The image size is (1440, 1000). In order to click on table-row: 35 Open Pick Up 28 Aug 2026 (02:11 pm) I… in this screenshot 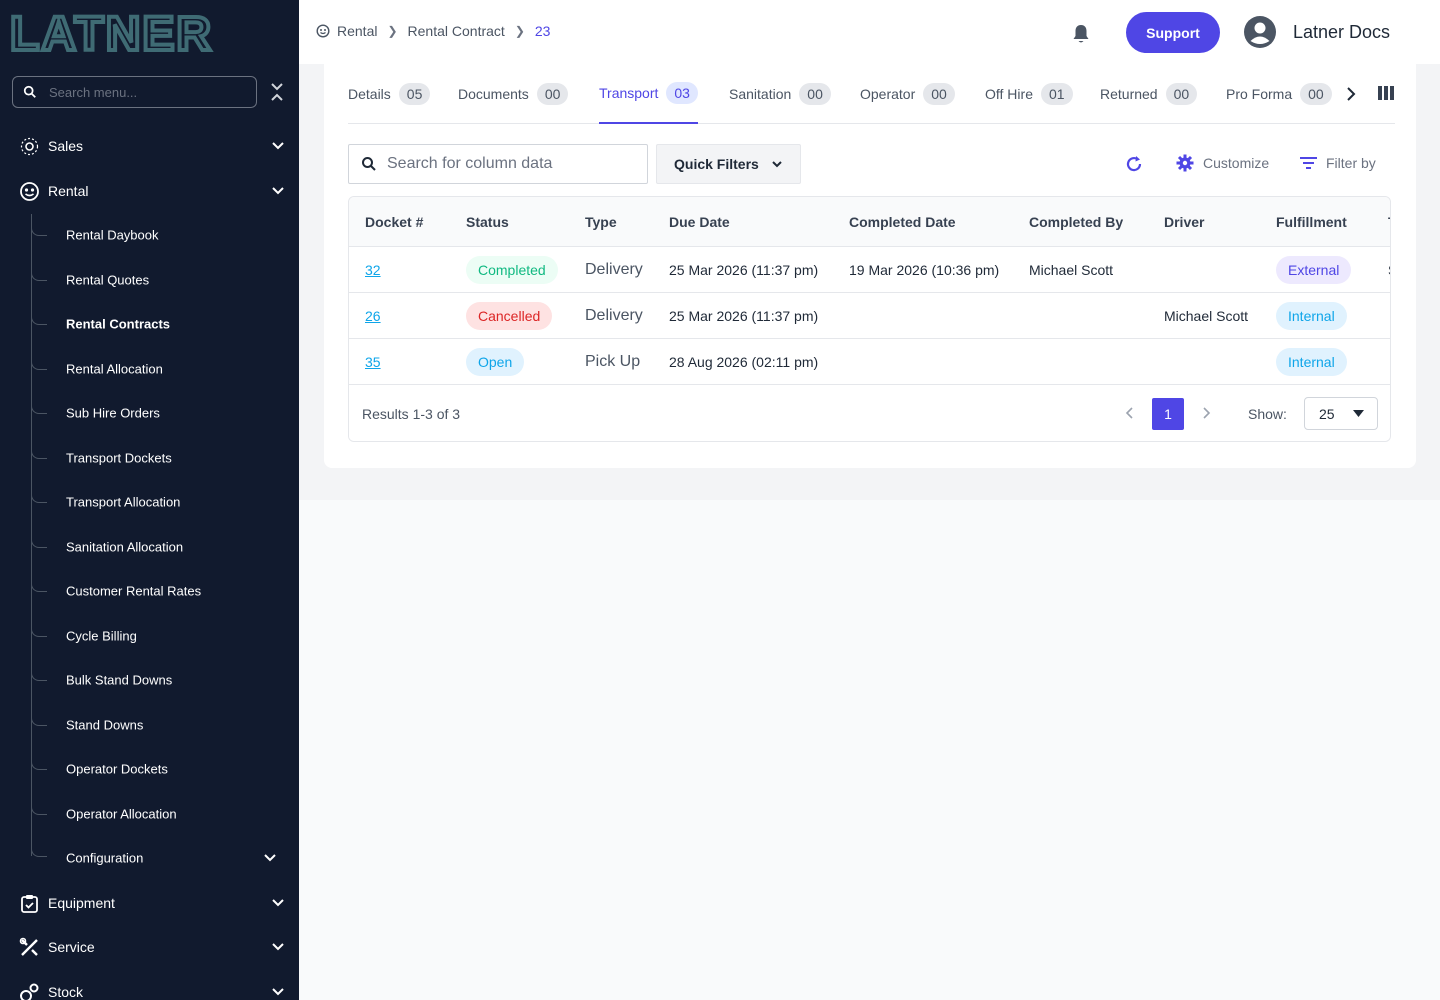, I will do `click(869, 362)`.